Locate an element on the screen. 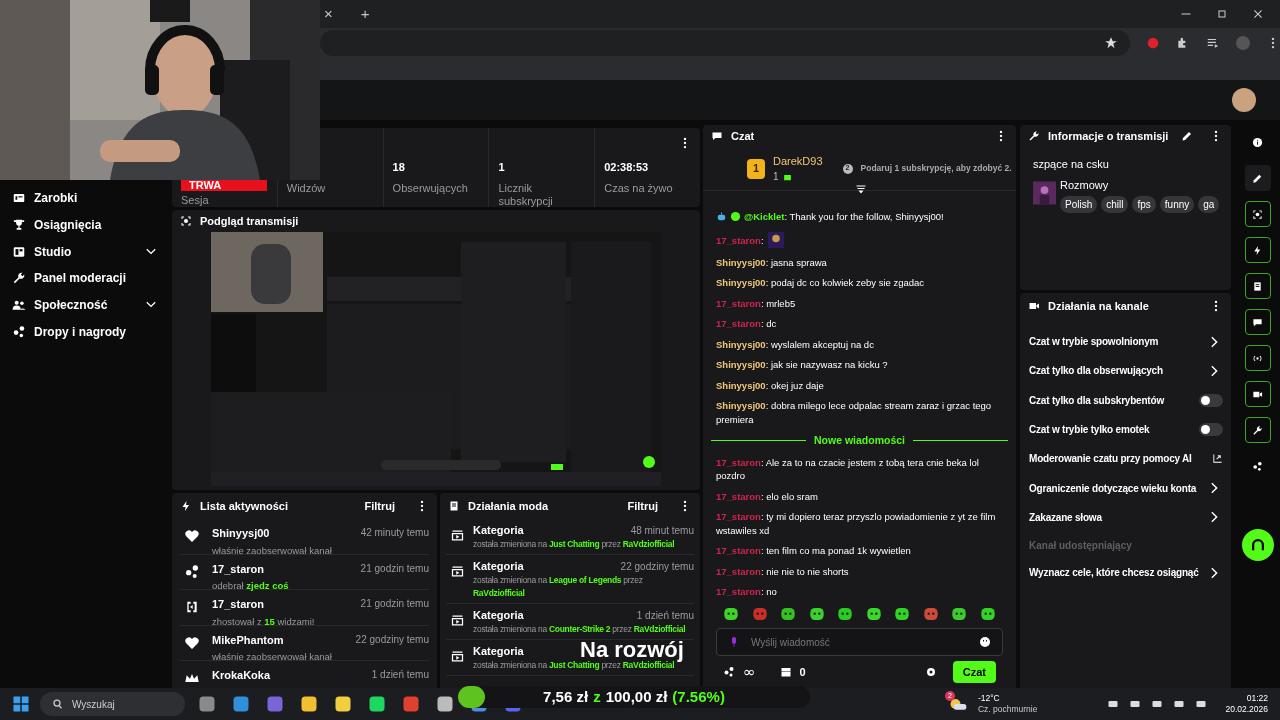 Image resolution: width=1280 pixels, height=720 pixels. message-input: Wyślij wiadomość is located at coordinates (859, 642).